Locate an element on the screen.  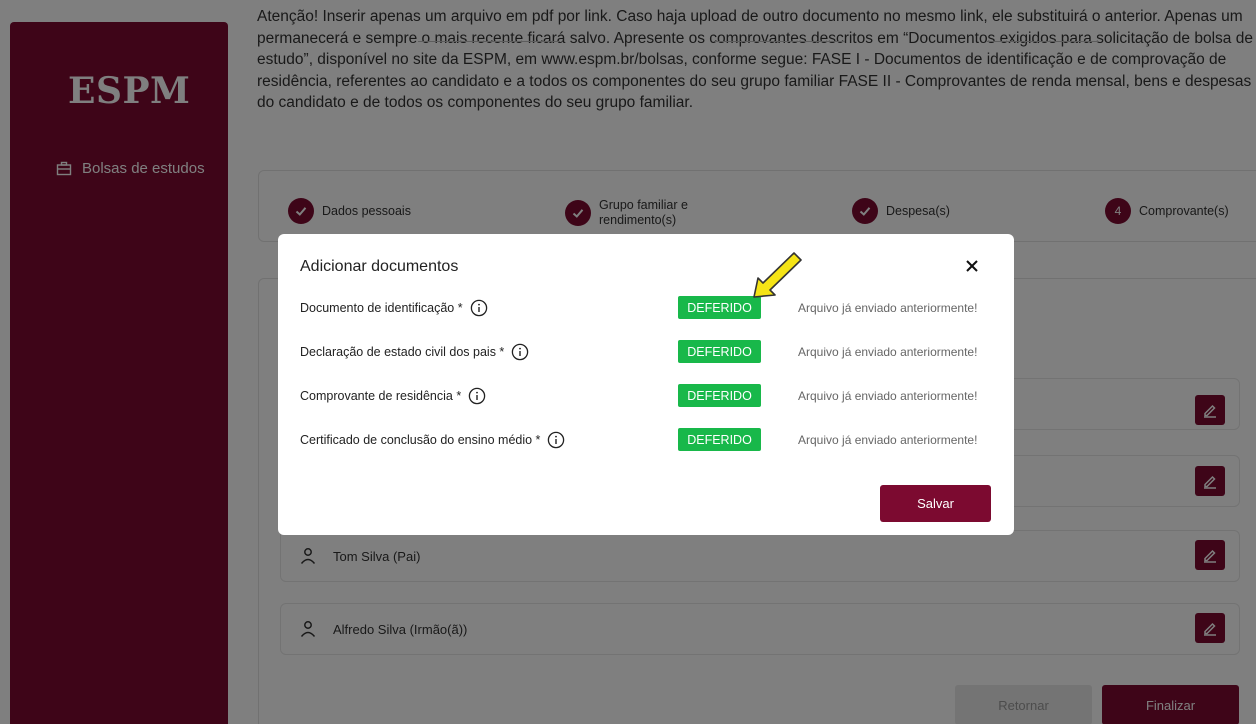
modal-title: Adicionar documentos is located at coordinates (379, 266).